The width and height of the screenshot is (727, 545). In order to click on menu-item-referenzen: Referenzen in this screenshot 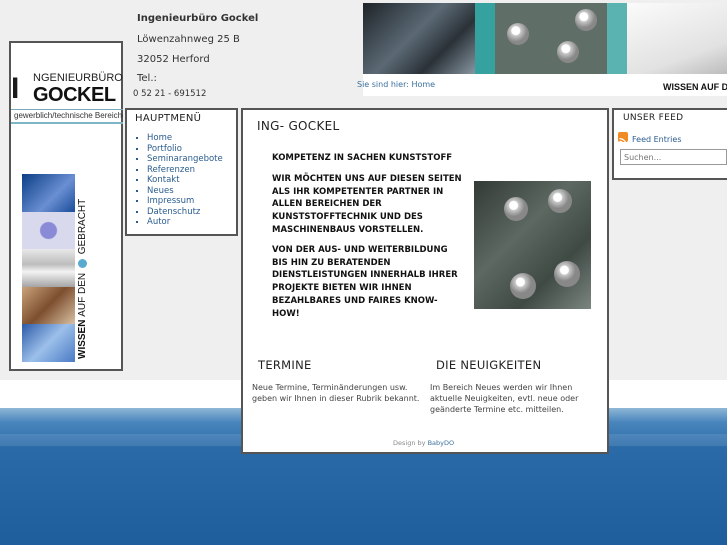, I will do `click(185, 170)`.